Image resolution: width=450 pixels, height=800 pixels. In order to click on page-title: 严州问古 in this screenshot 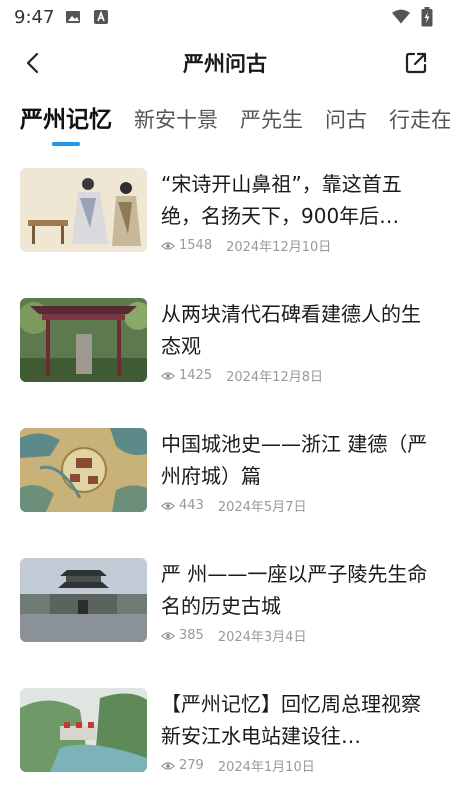, I will do `click(225, 64)`.